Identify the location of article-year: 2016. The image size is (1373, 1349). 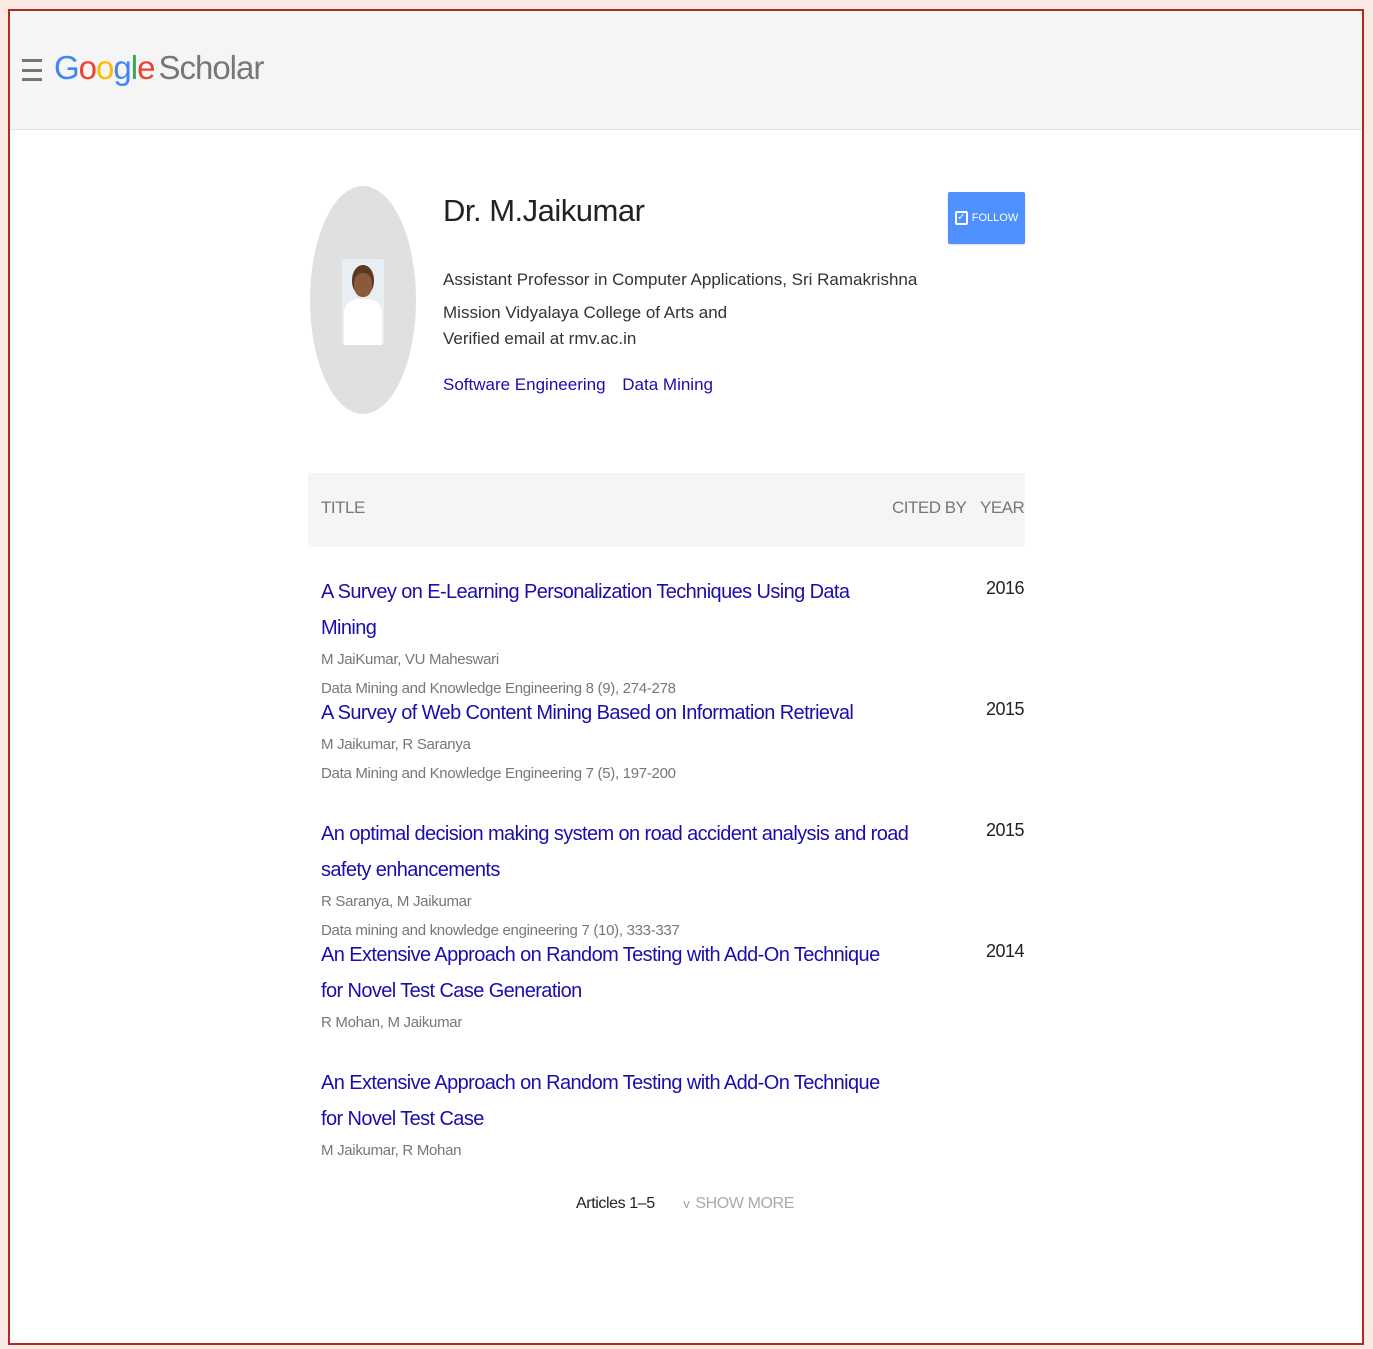
(1005, 588).